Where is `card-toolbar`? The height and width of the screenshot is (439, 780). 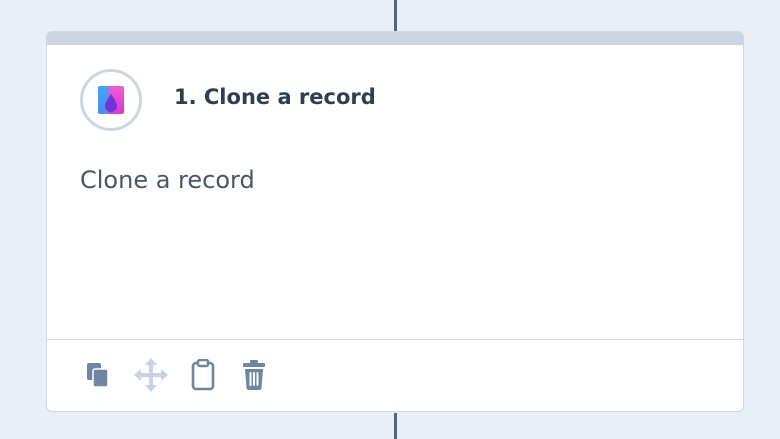 card-toolbar is located at coordinates (395, 375).